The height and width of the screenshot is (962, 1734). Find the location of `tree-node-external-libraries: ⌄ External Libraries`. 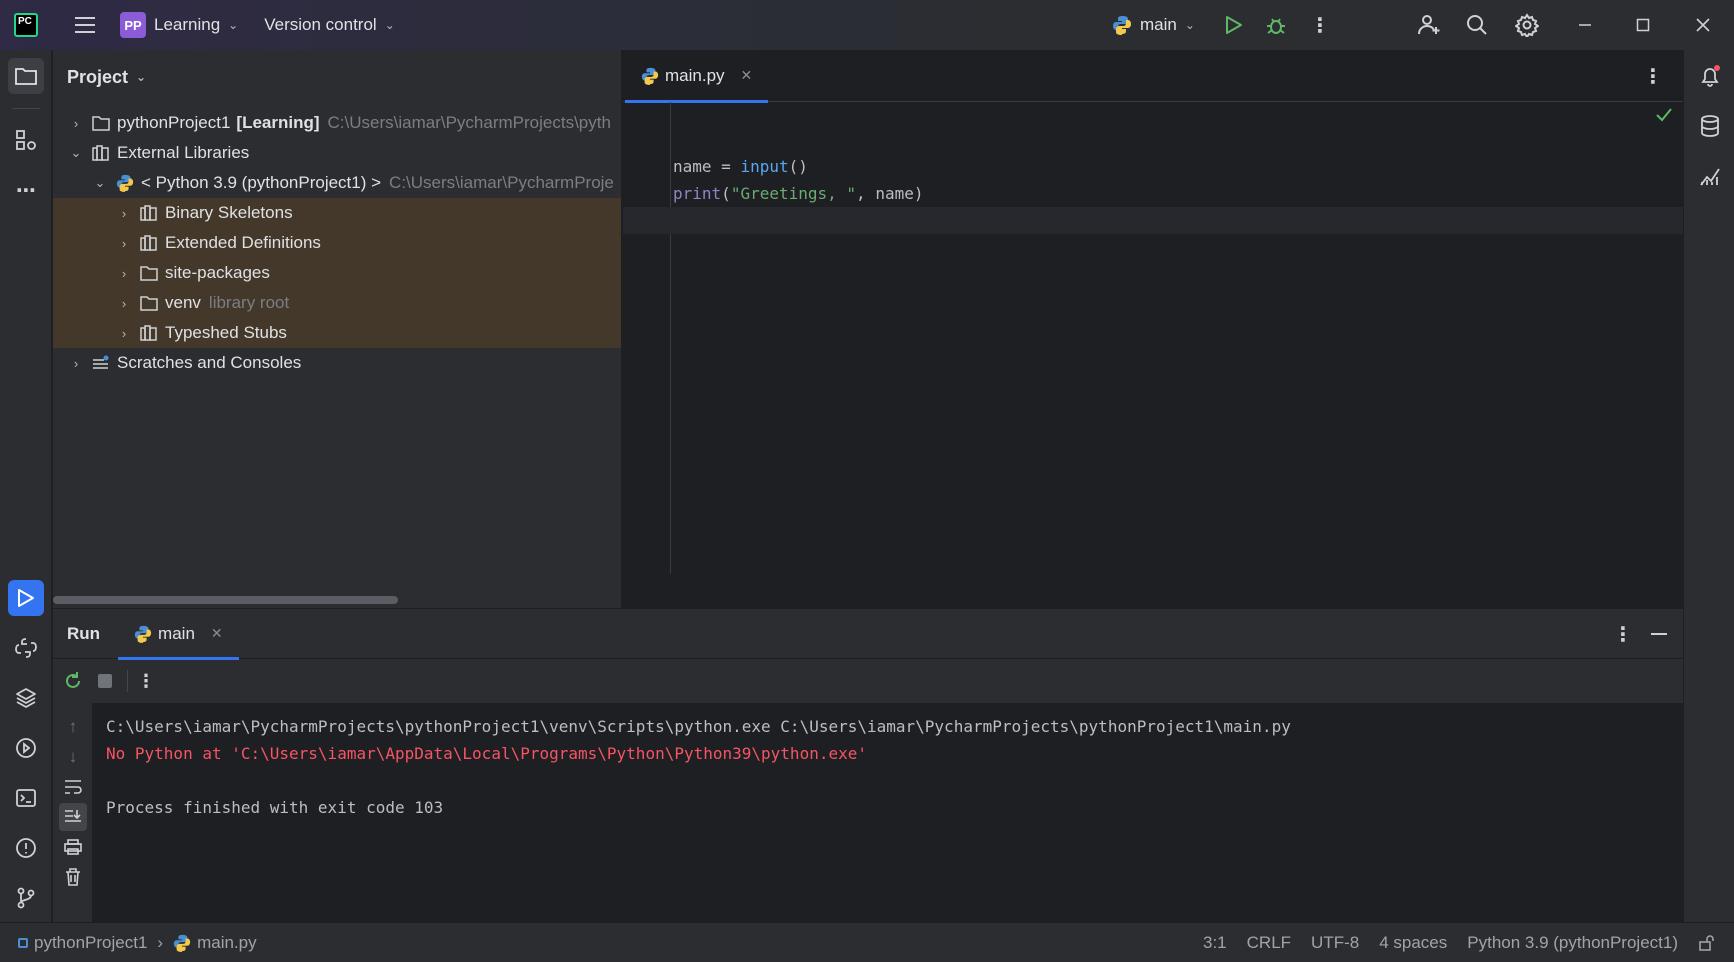

tree-node-external-libraries: ⌄ External Libraries is located at coordinates (337, 153).